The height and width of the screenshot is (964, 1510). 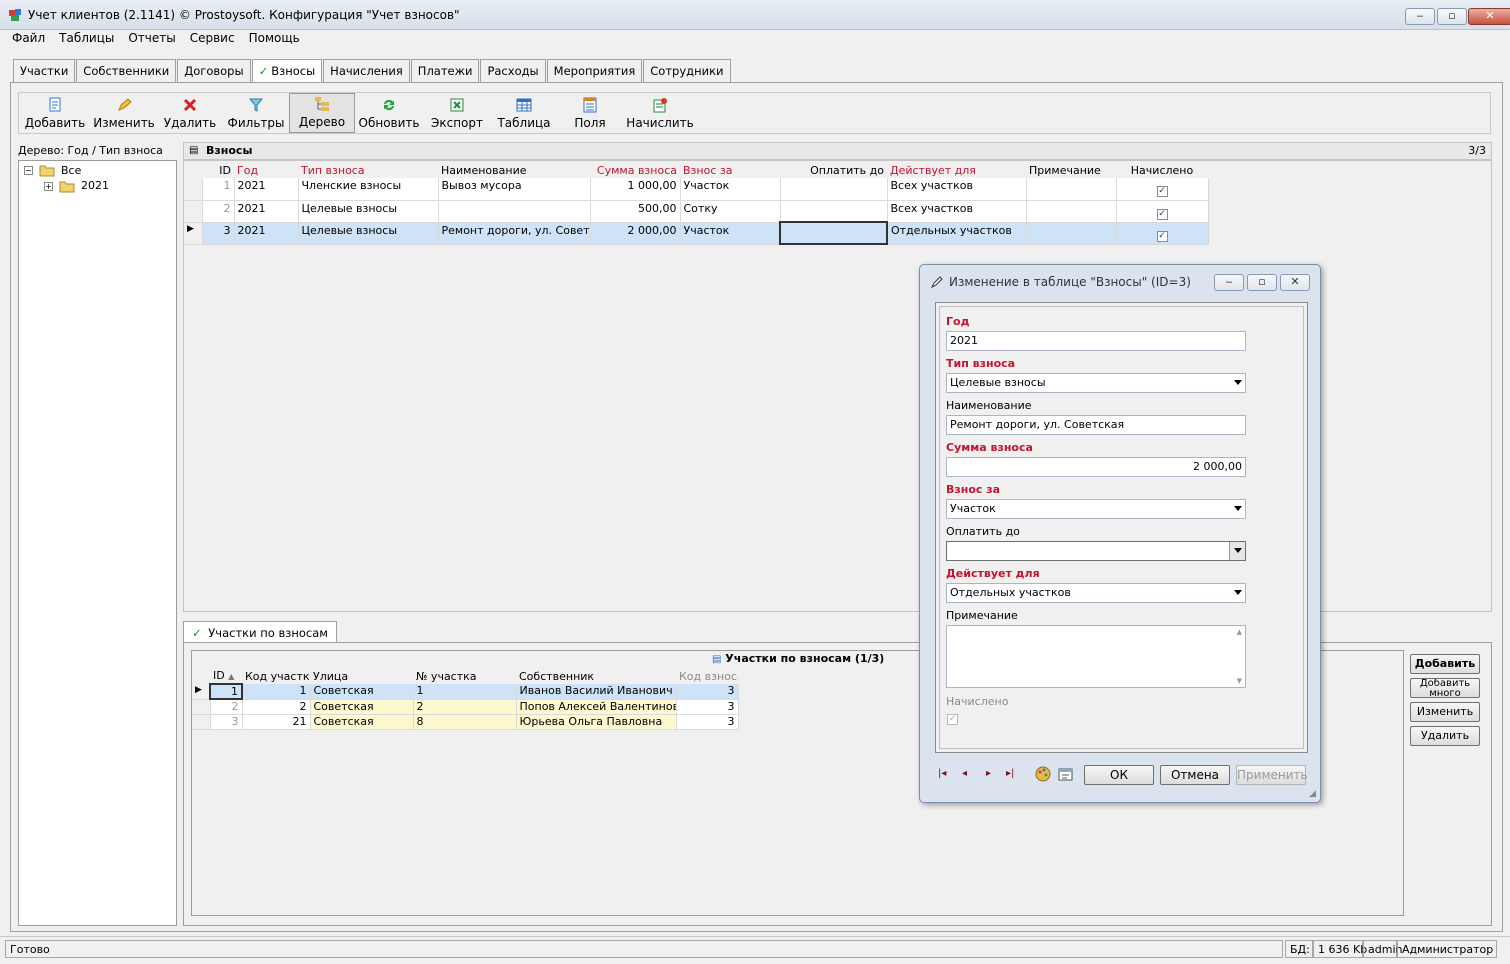 I want to click on pay-until-date-picker, so click(x=1096, y=551).